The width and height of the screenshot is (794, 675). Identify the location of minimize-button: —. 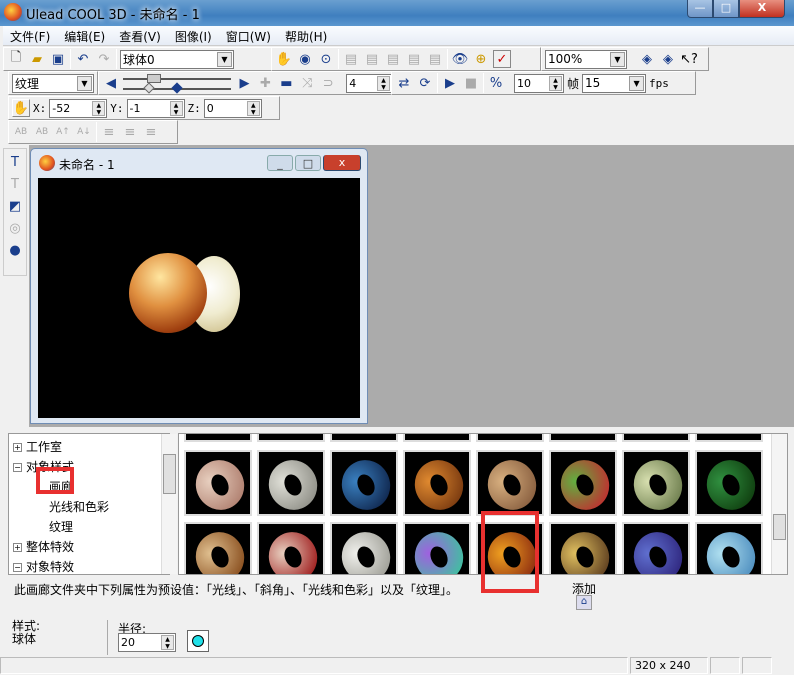
(700, 9).